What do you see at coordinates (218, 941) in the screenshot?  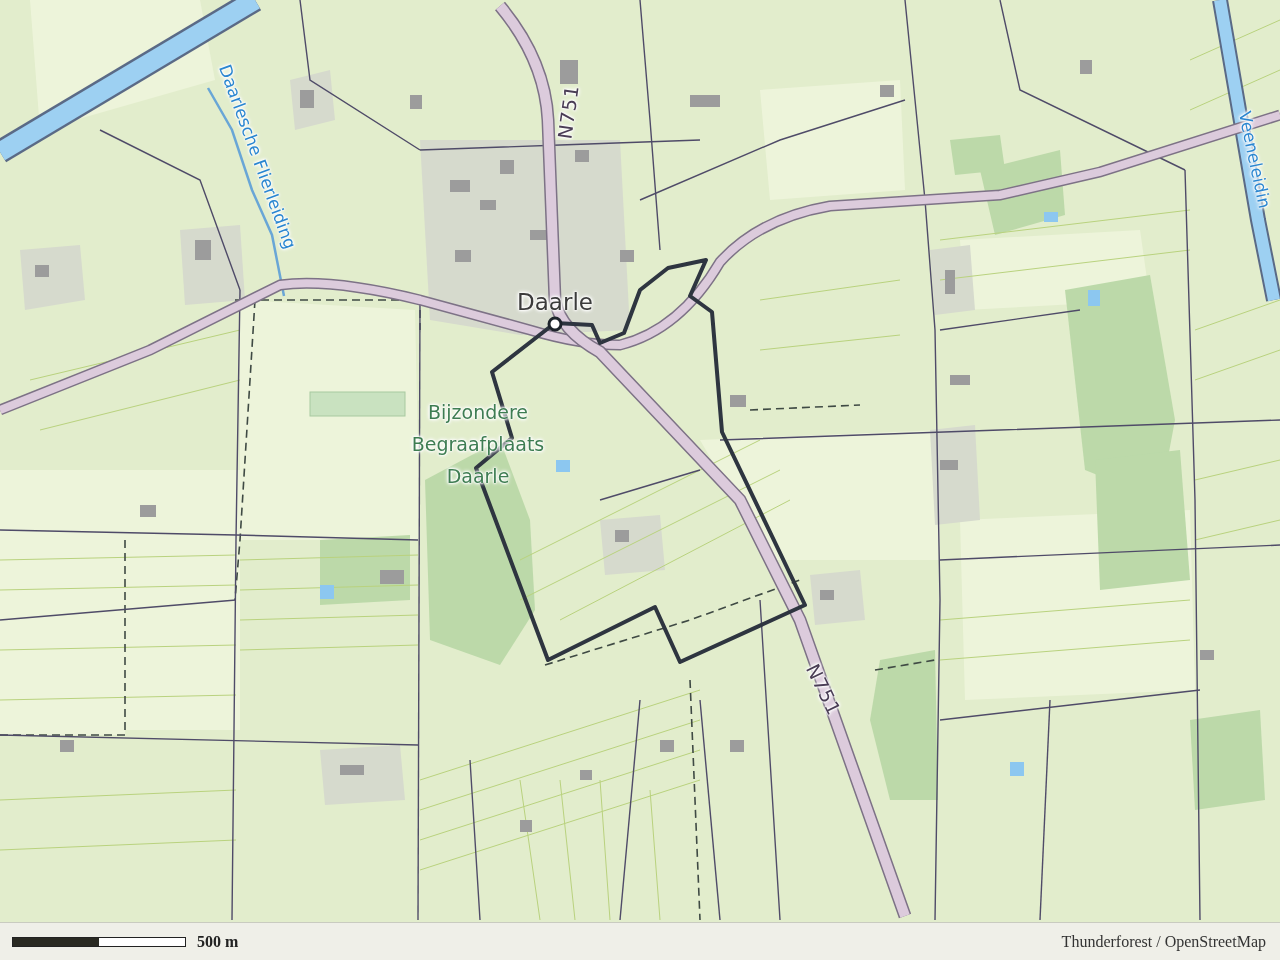 I see `scale-label: 500 m` at bounding box center [218, 941].